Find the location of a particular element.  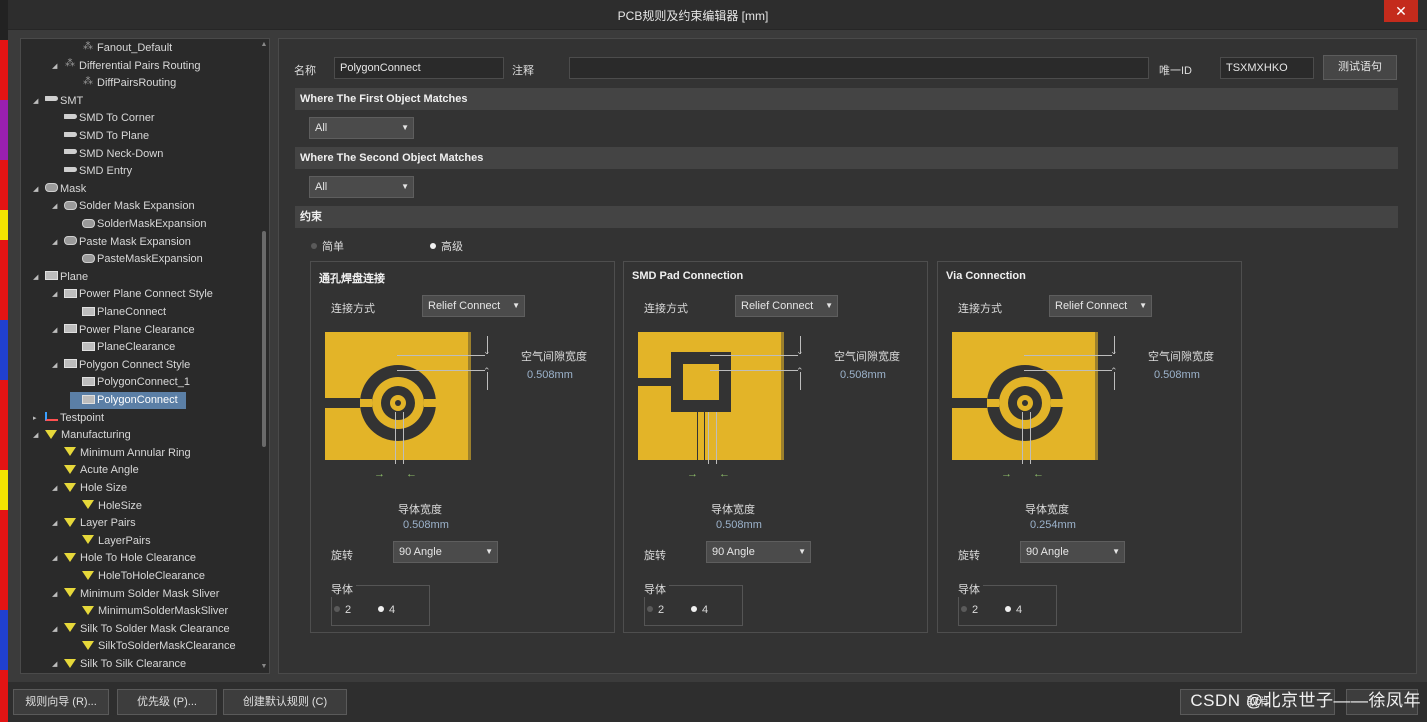

comment-label: 注释 is located at coordinates (523, 71).